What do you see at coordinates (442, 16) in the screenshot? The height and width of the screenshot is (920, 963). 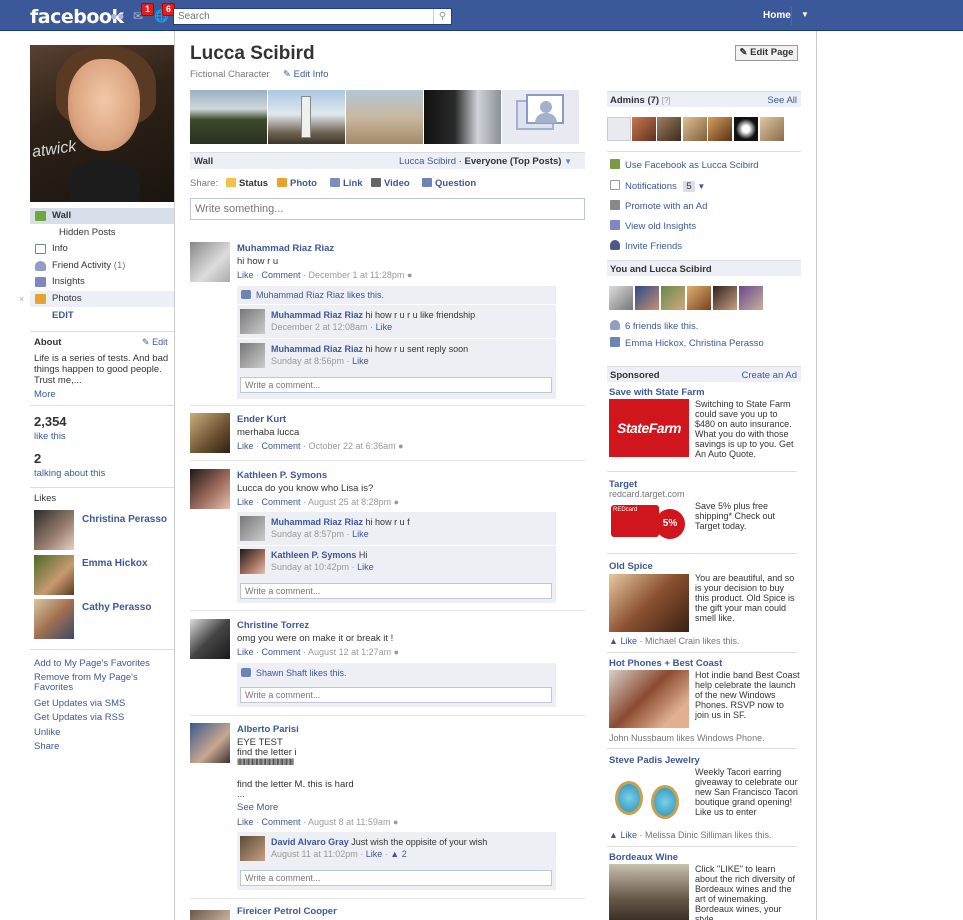 I see `search-icon: ⚲` at bounding box center [442, 16].